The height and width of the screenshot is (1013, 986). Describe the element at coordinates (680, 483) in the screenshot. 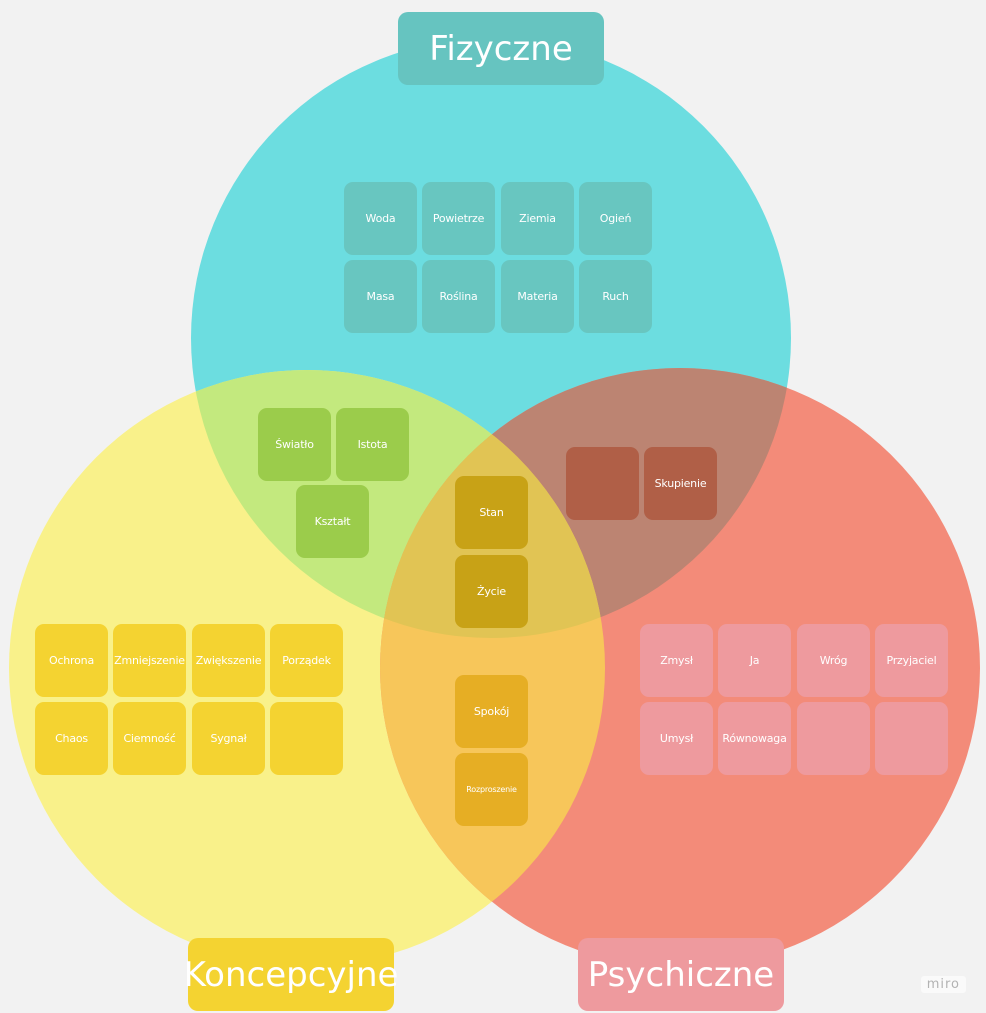

I see `sticky-note: Skupienie` at that location.